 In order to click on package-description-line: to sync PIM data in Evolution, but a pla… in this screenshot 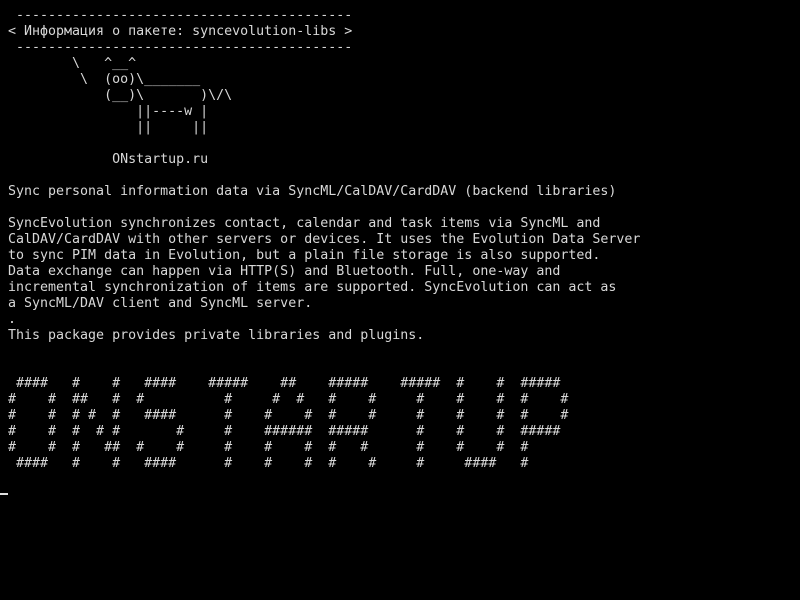, I will do `click(304, 255)`.